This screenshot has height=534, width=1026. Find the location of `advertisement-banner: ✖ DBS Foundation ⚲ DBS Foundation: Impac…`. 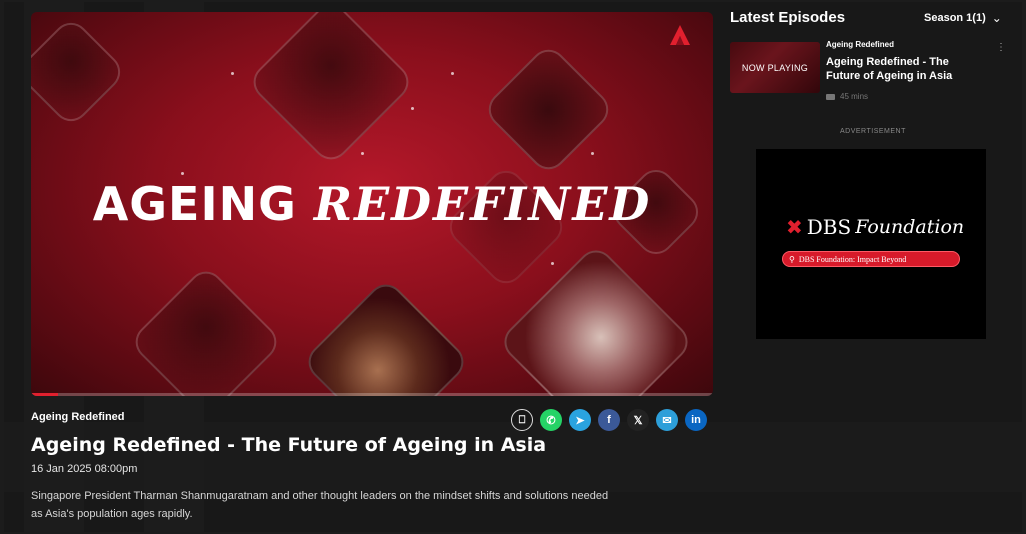

advertisement-banner: ✖ DBS Foundation ⚲ DBS Foundation: Impac… is located at coordinates (871, 244).